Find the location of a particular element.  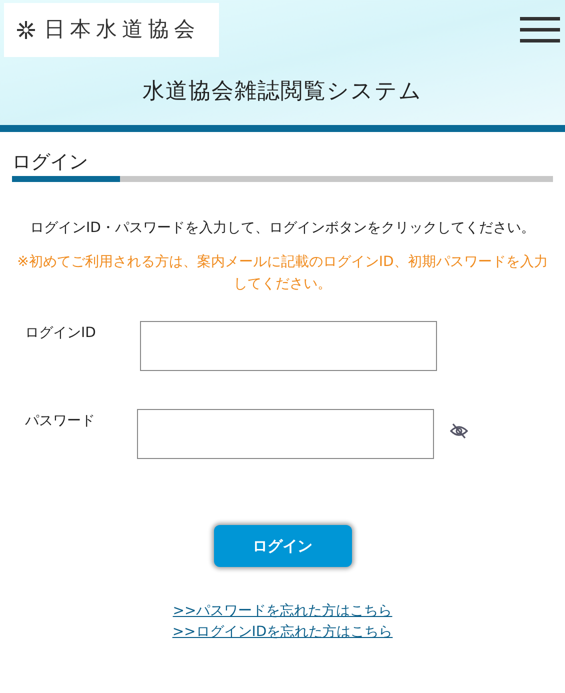

notice-text: ※初めてご利用される方は、案内メールに記載のログインID、初期パスワードを入力してください。 is located at coordinates (282, 273).